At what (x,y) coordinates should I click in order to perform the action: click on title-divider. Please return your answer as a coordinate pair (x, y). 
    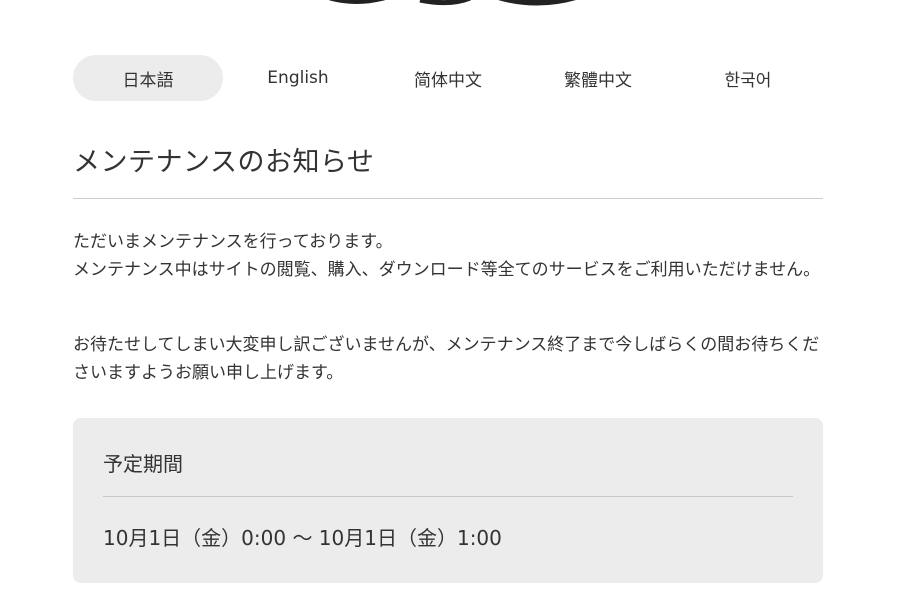
    Looking at the image, I should click on (448, 198).